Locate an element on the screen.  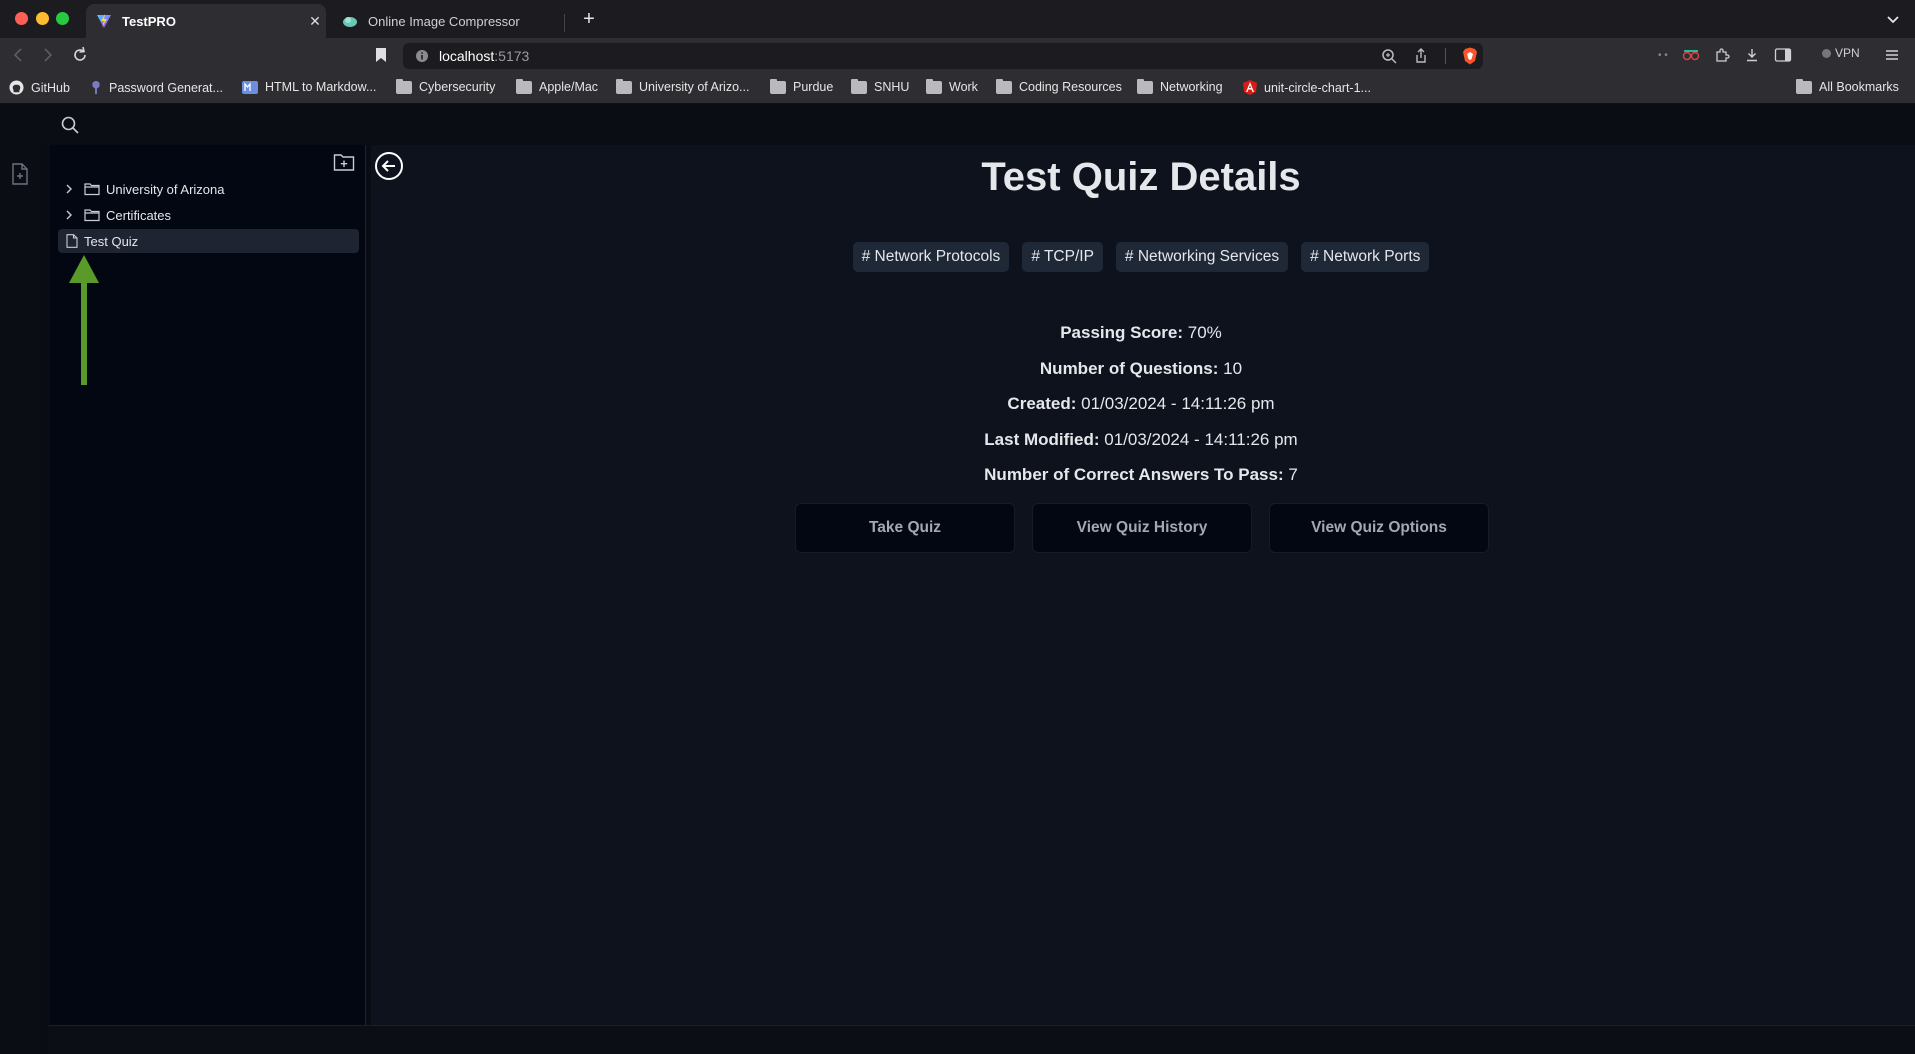
new-file-icon is located at coordinates (20, 174).